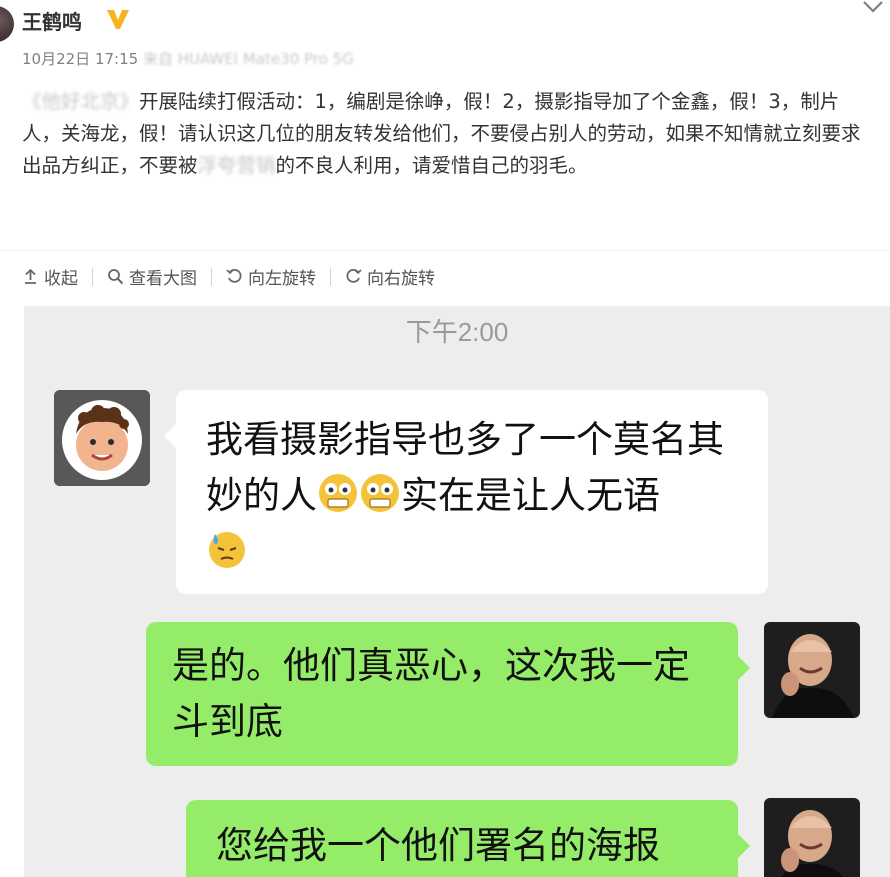  I want to click on post-text-body-2: 的不良人利用，请爱惜自己的羽毛。, so click(431, 165).